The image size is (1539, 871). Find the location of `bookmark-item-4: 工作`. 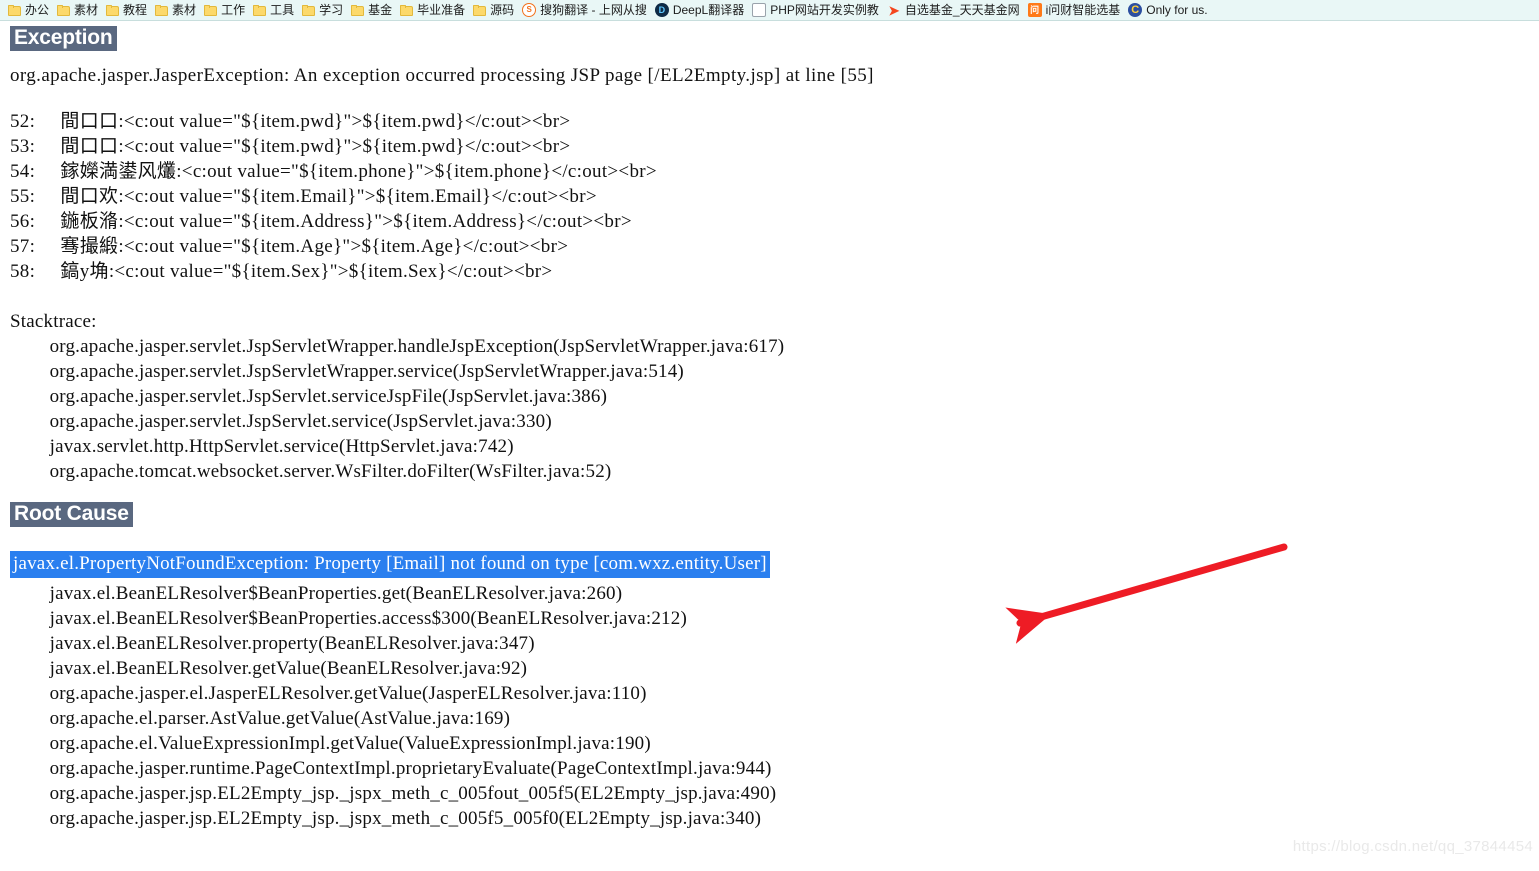

bookmark-item-4: 工作 is located at coordinates (226, 10).